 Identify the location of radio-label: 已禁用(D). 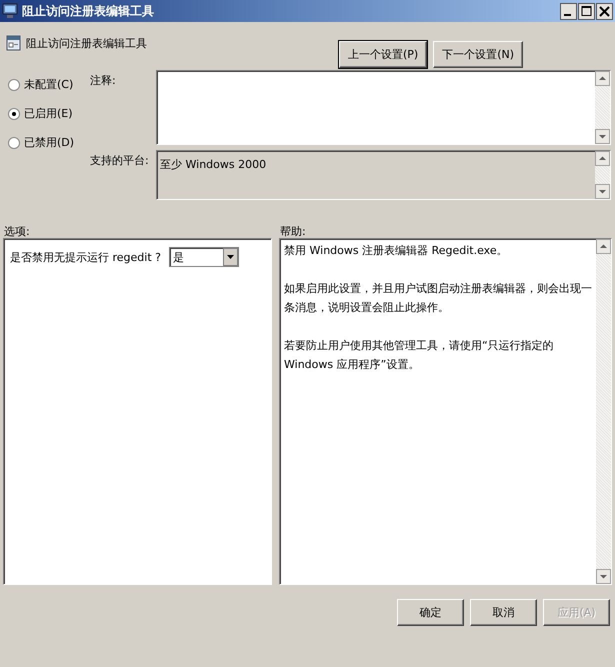
(49, 142).